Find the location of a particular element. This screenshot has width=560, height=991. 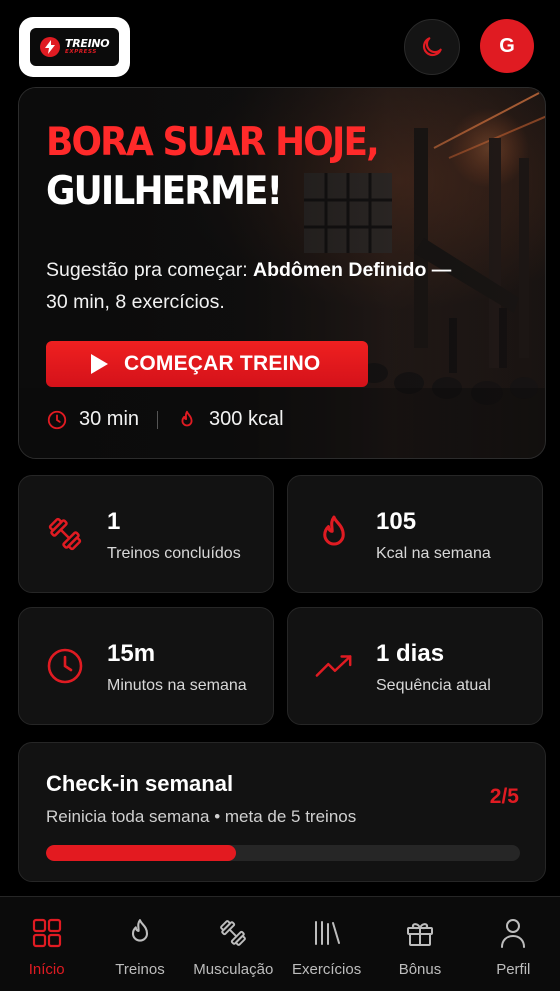

start-workout-button: COMEÇAR TREINO is located at coordinates (207, 364).